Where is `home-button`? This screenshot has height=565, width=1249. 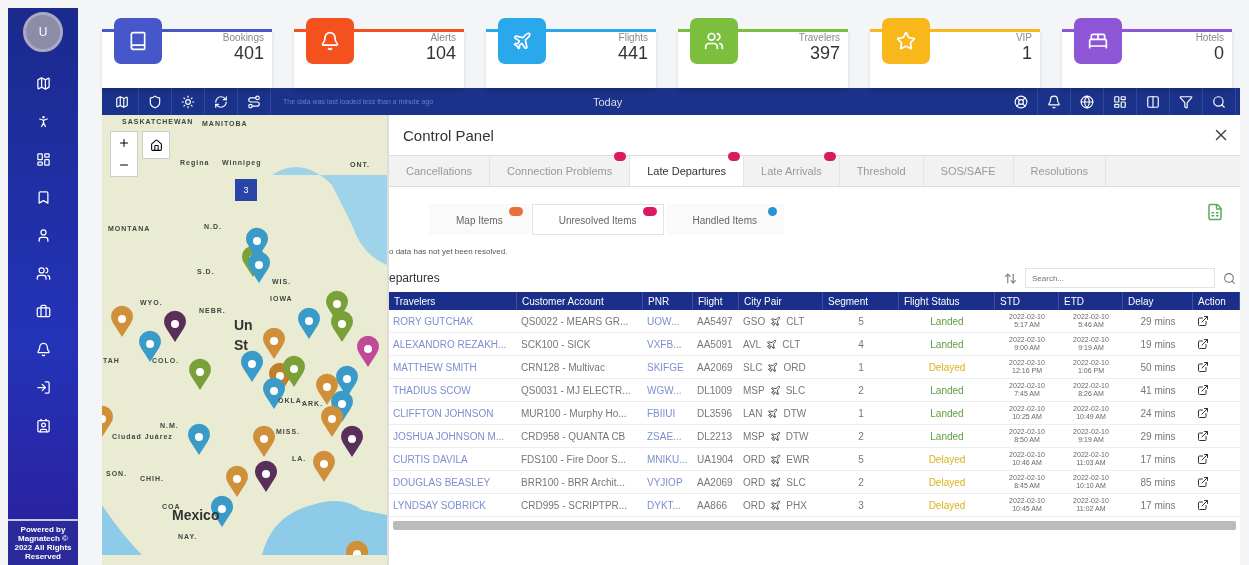
home-button is located at coordinates (156, 145).